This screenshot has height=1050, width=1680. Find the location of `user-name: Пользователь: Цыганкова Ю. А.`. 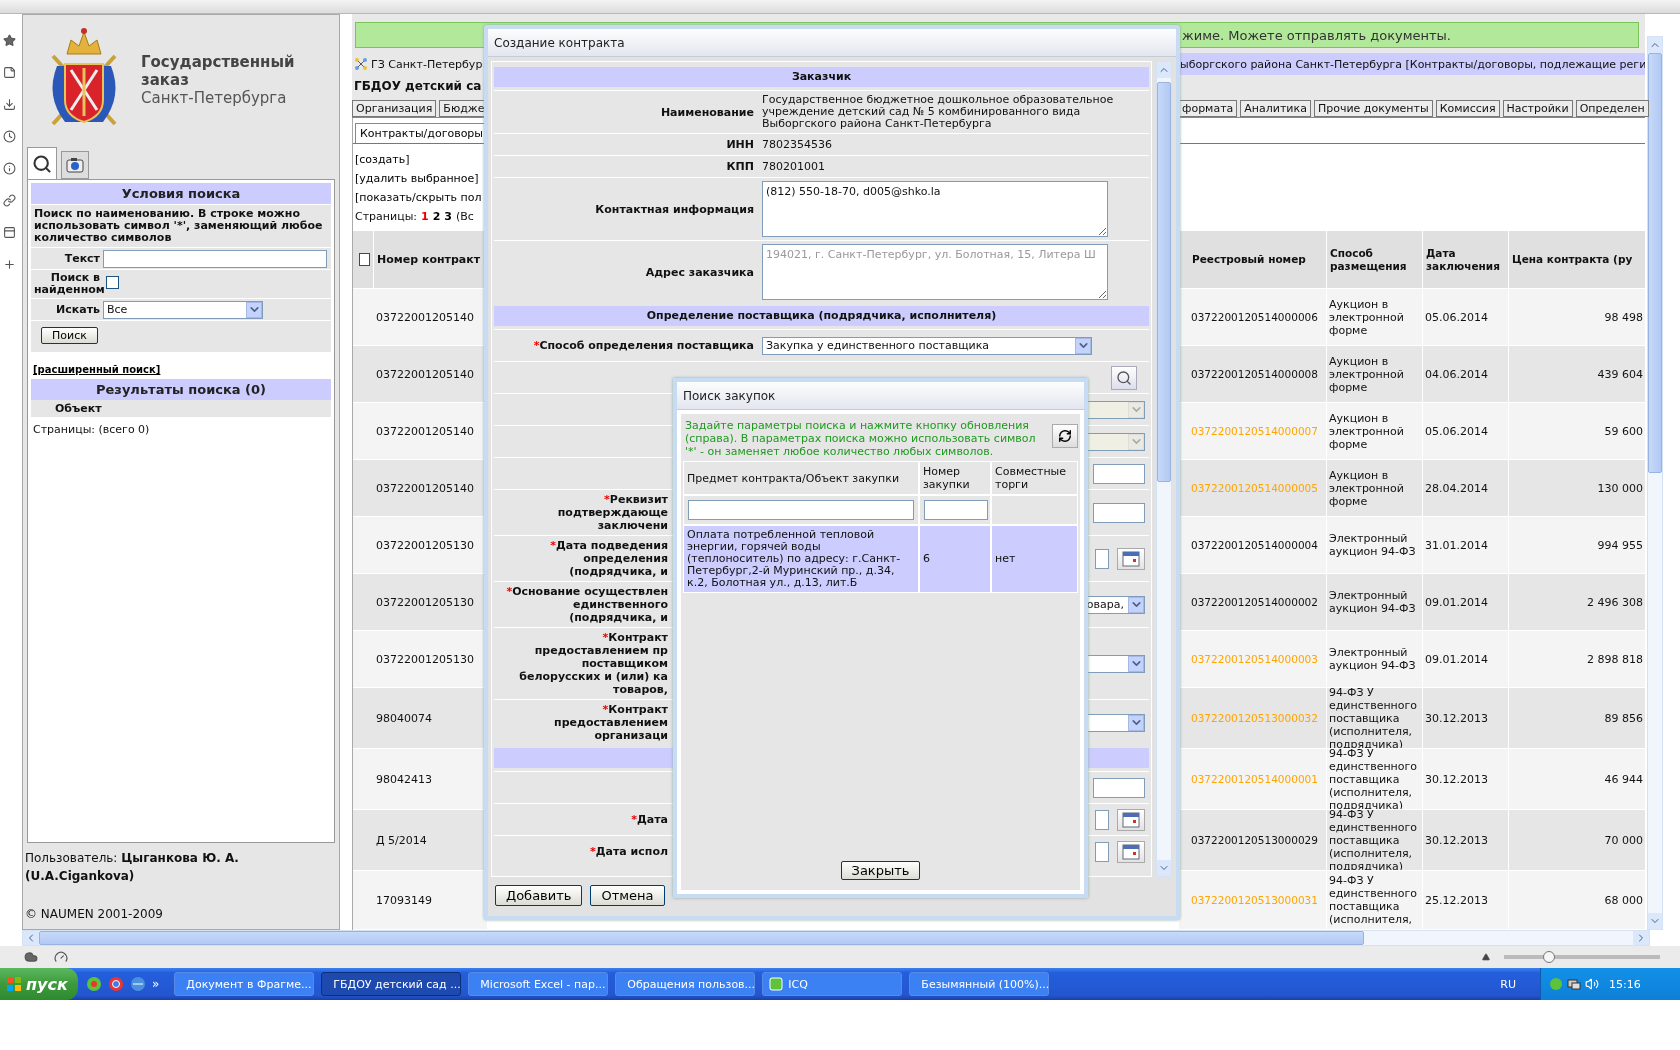

user-name: Пользователь: Цыганкова Ю. А. is located at coordinates (132, 858).